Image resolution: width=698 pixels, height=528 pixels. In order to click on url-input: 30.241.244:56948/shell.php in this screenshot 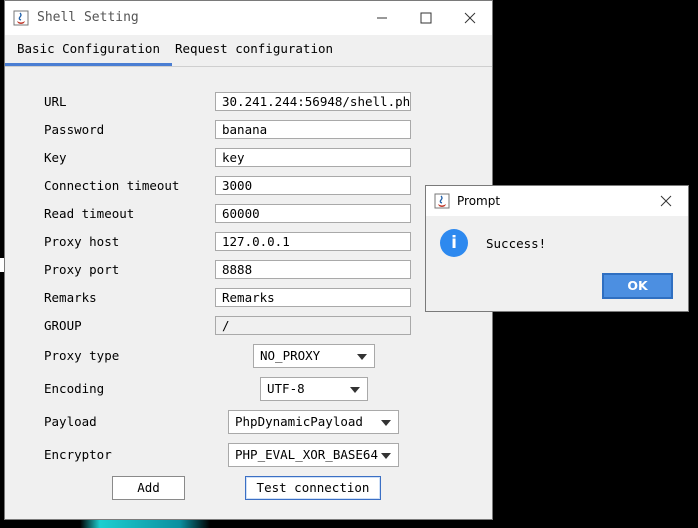, I will do `click(313, 101)`.